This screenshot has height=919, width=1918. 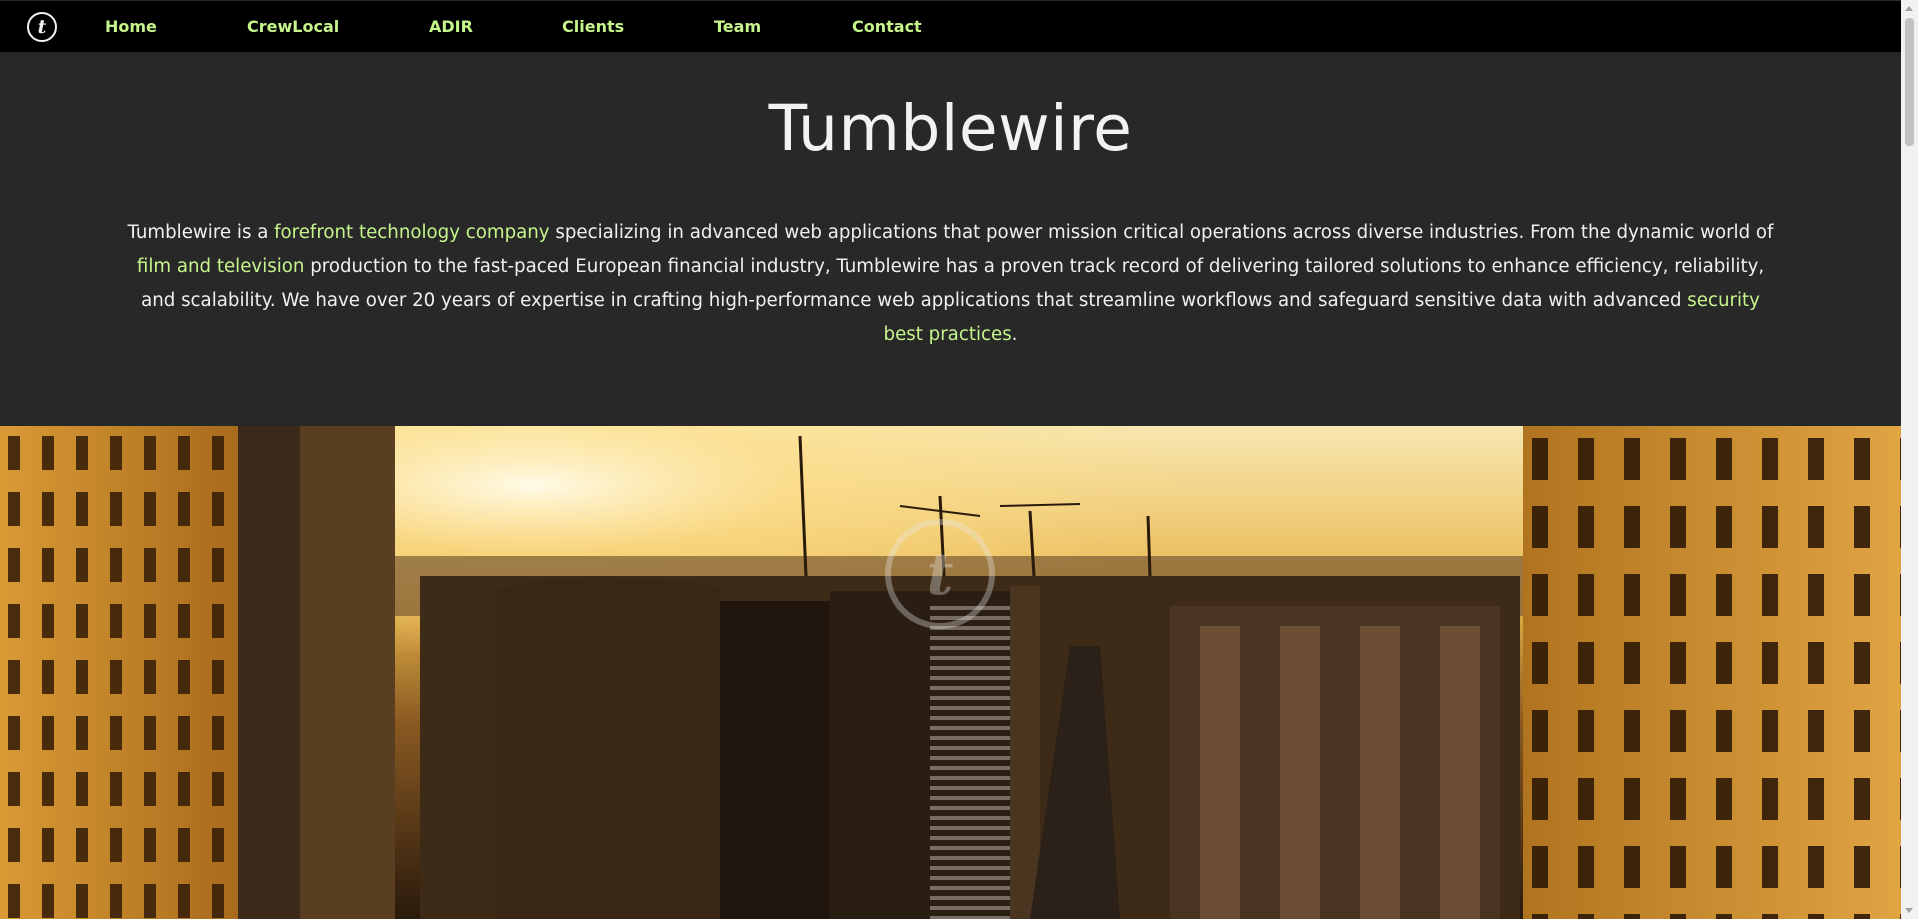 What do you see at coordinates (451, 26) in the screenshot?
I see `nav-adir-link: ADIR` at bounding box center [451, 26].